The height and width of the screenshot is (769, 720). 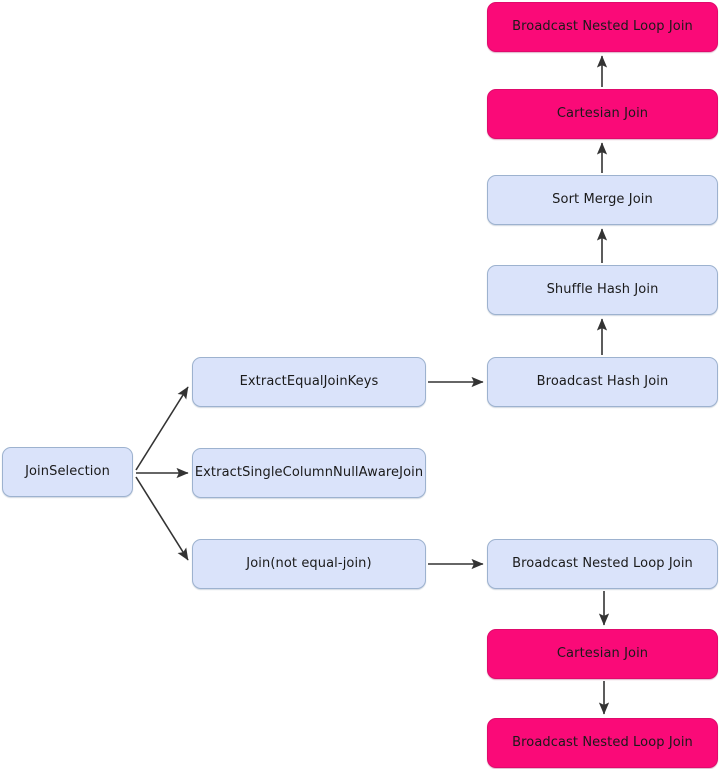 I want to click on node-join-selection: JoinSelection, so click(x=67, y=472).